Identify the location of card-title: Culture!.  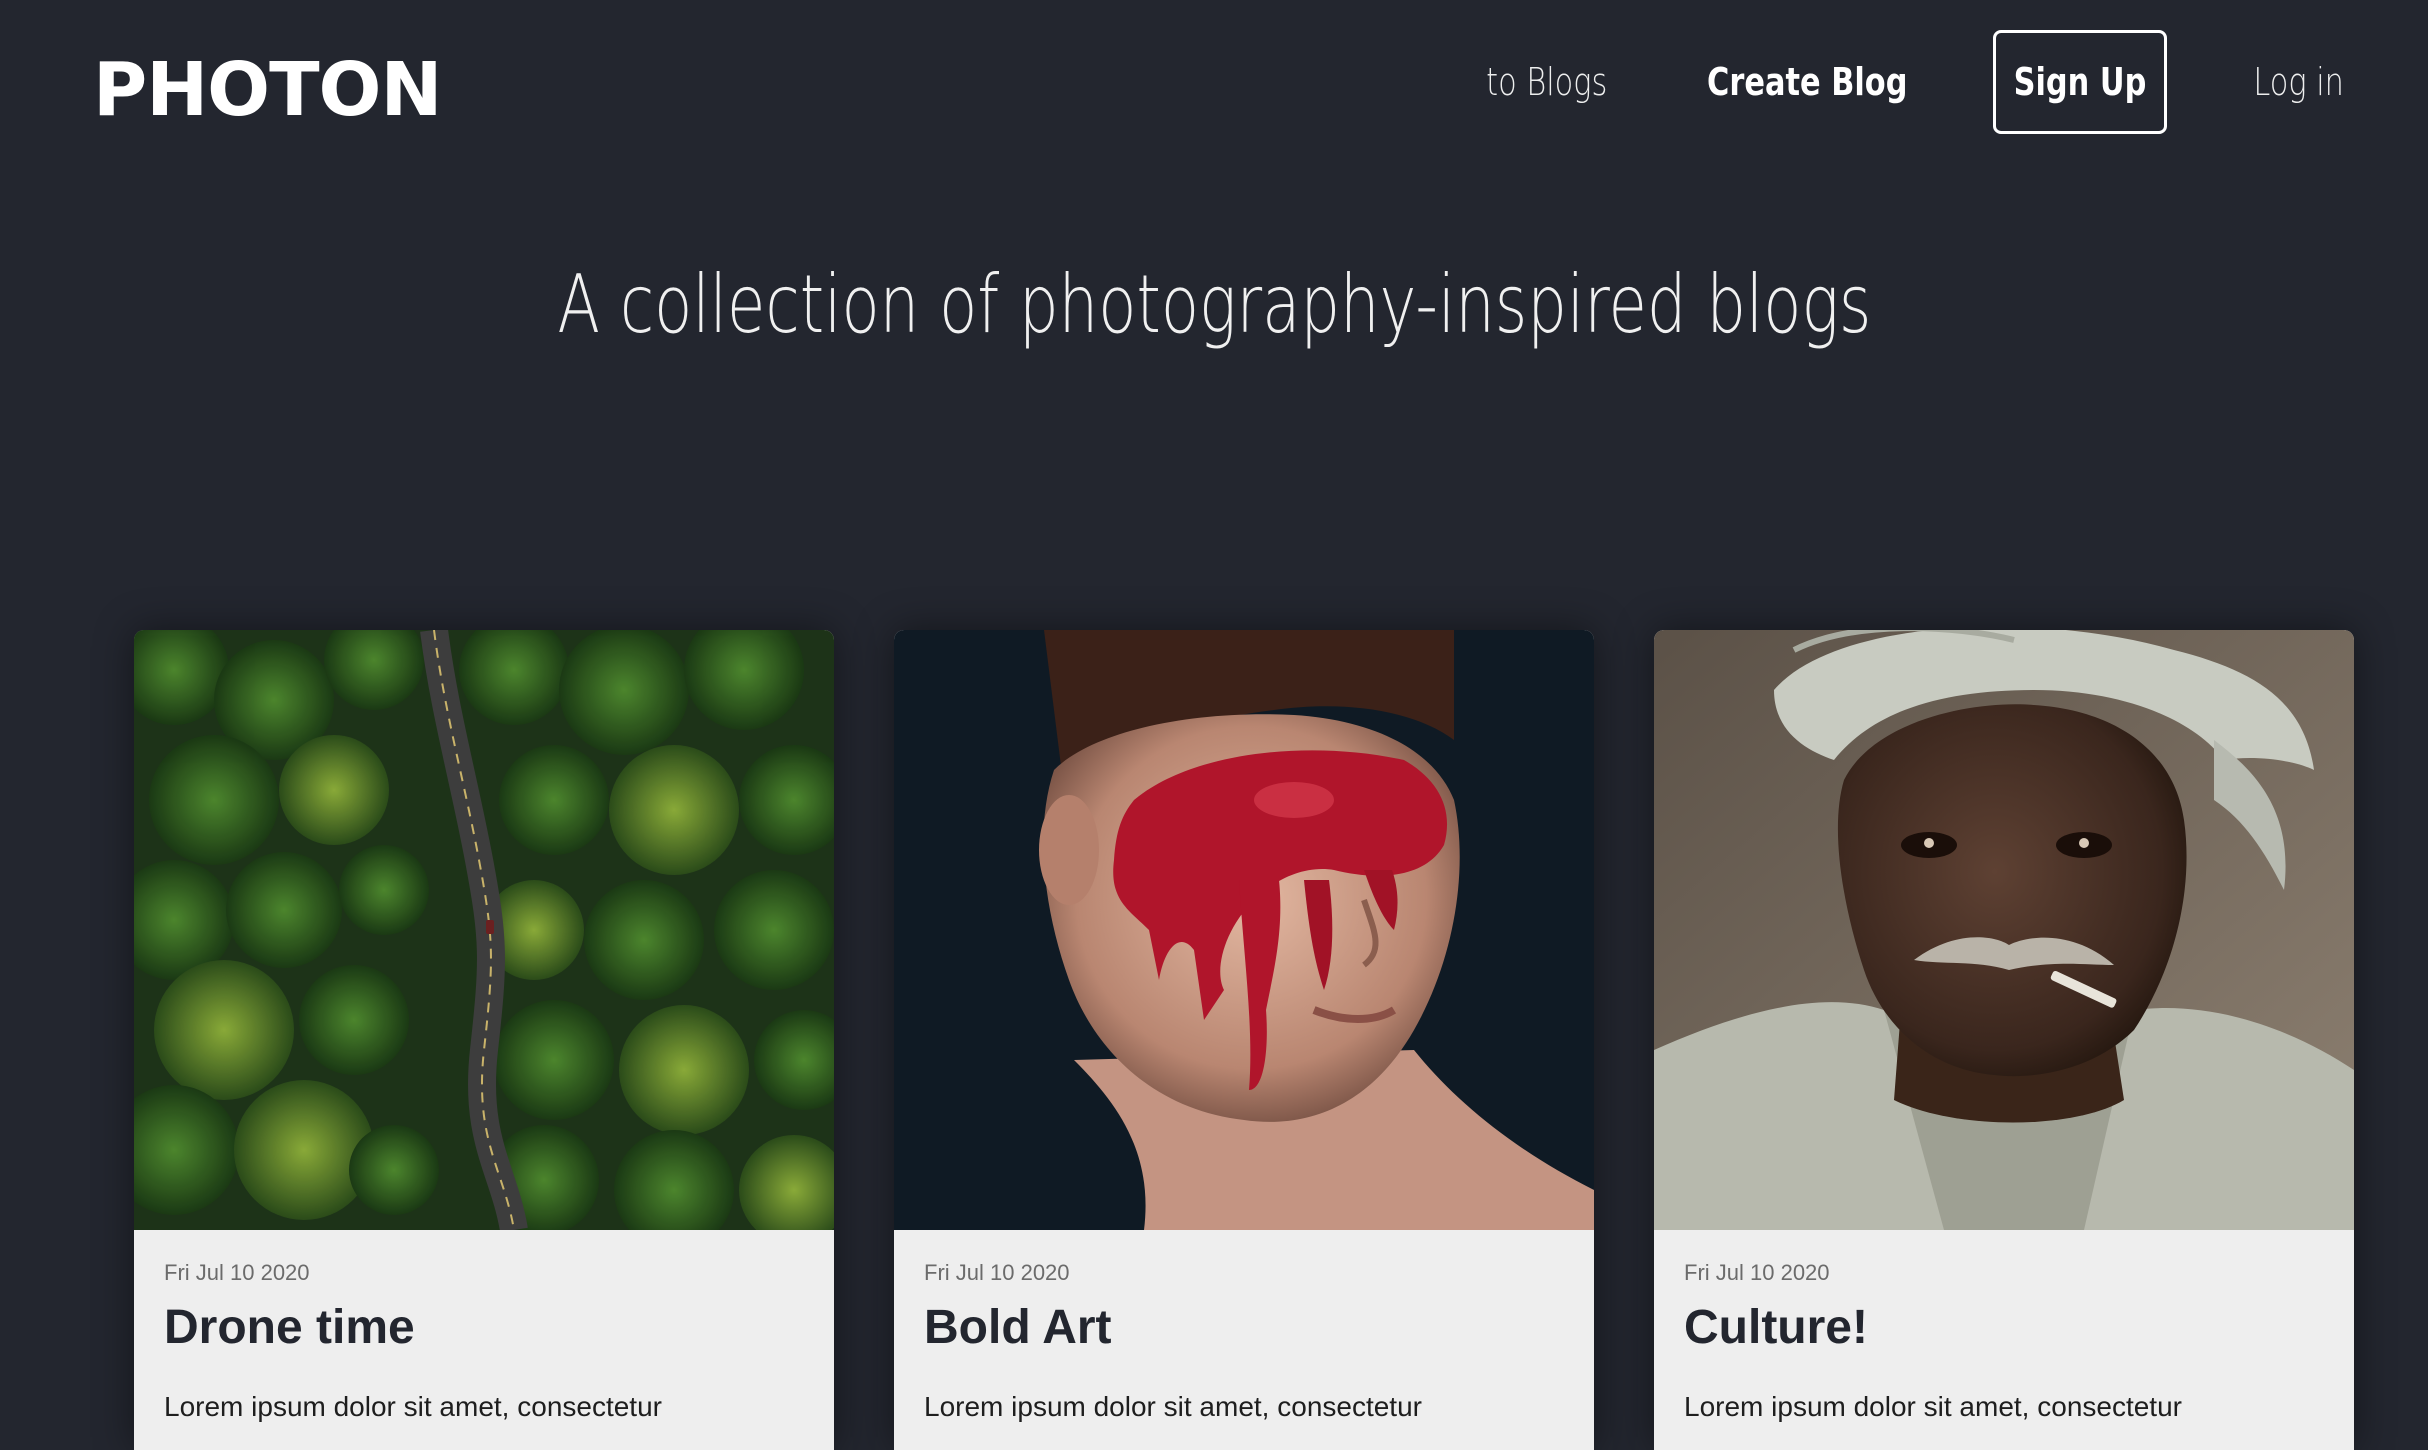
(1776, 1328).